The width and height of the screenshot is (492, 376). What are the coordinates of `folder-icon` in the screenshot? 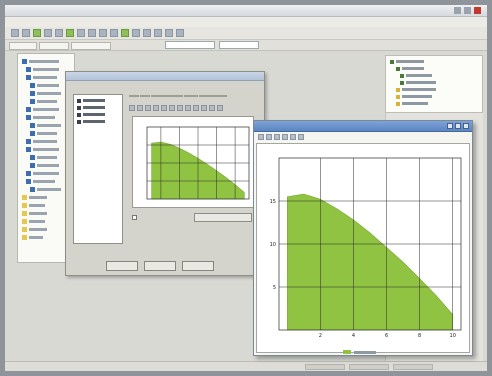 It's located at (24, 197).